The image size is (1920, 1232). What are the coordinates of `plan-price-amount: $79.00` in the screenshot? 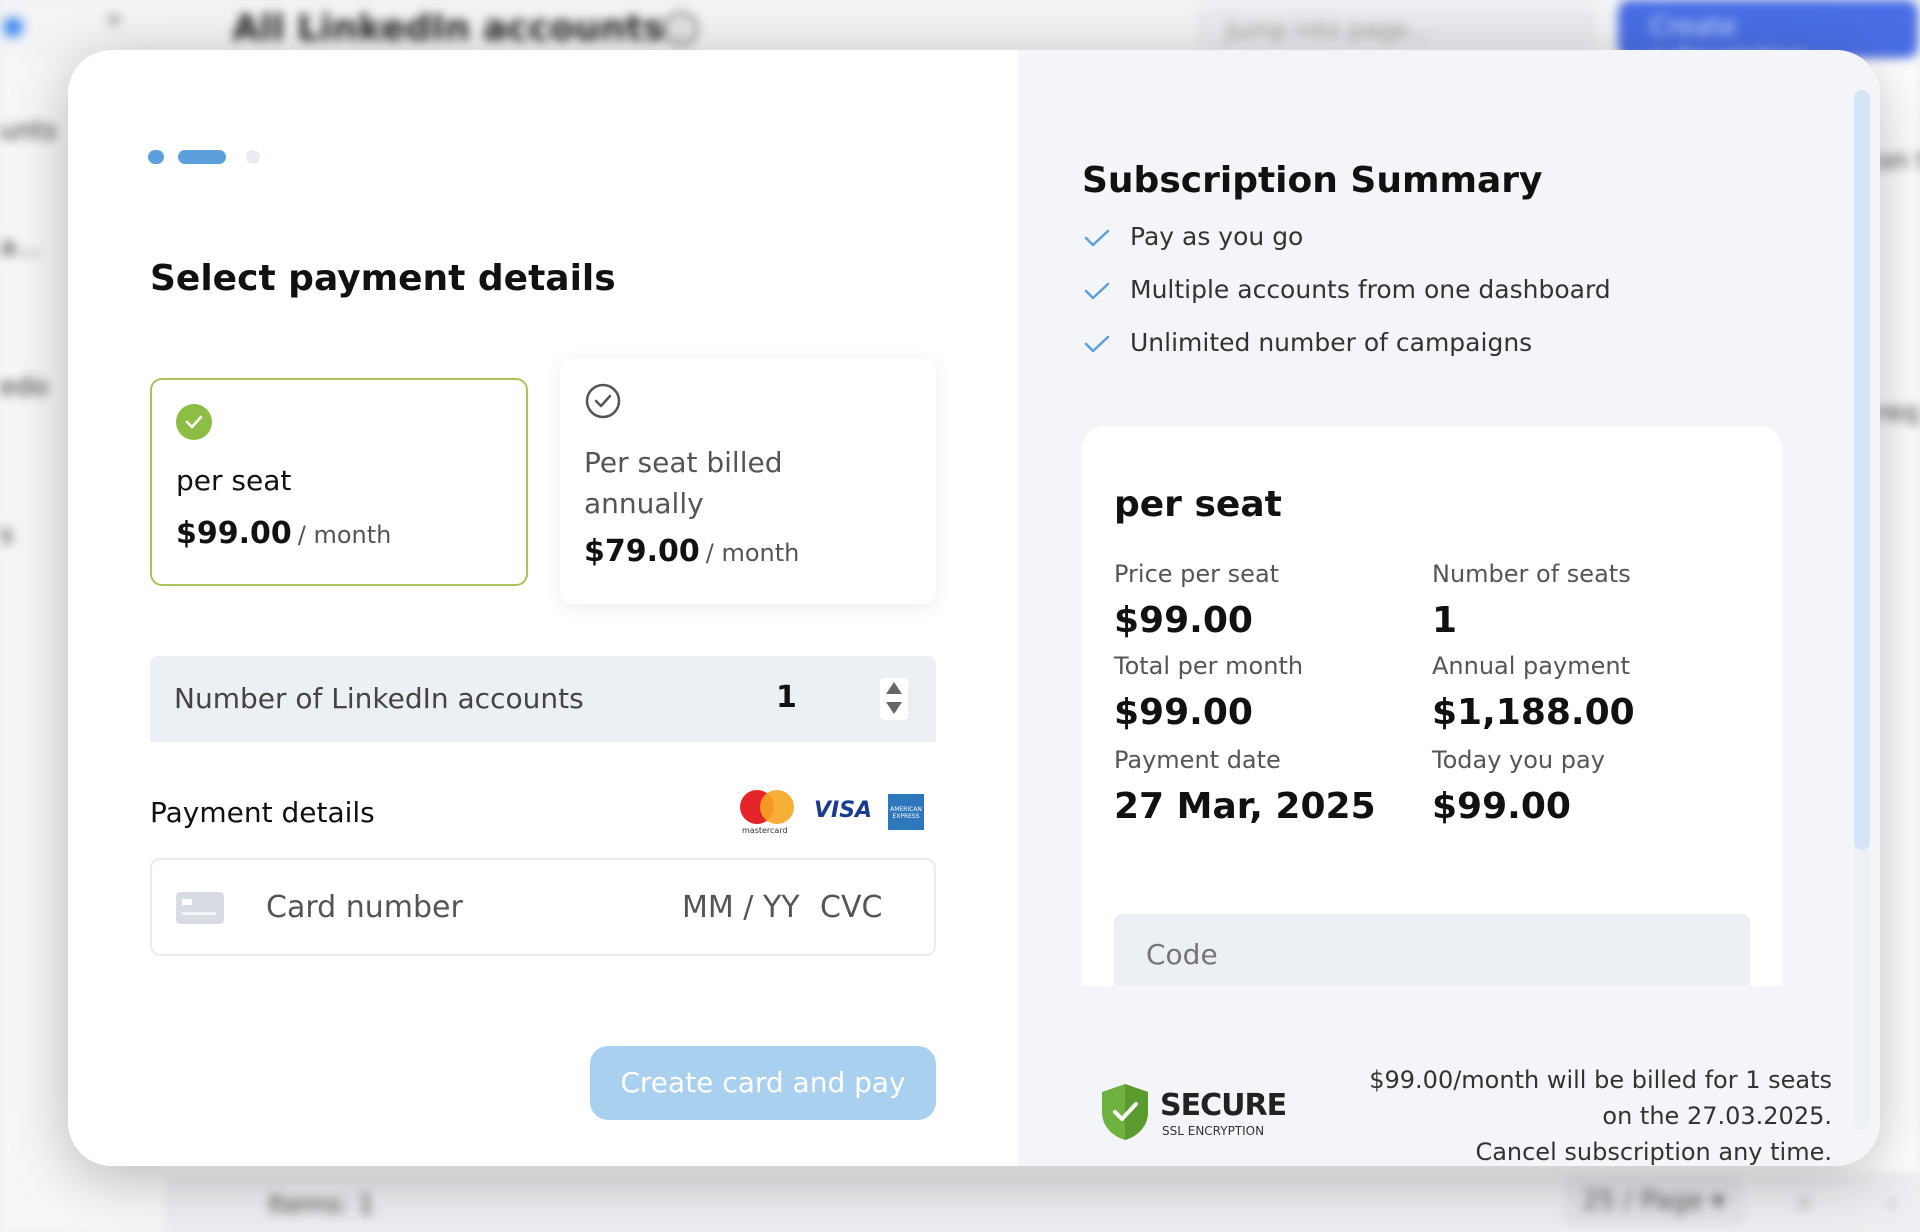 It's located at (642, 551).